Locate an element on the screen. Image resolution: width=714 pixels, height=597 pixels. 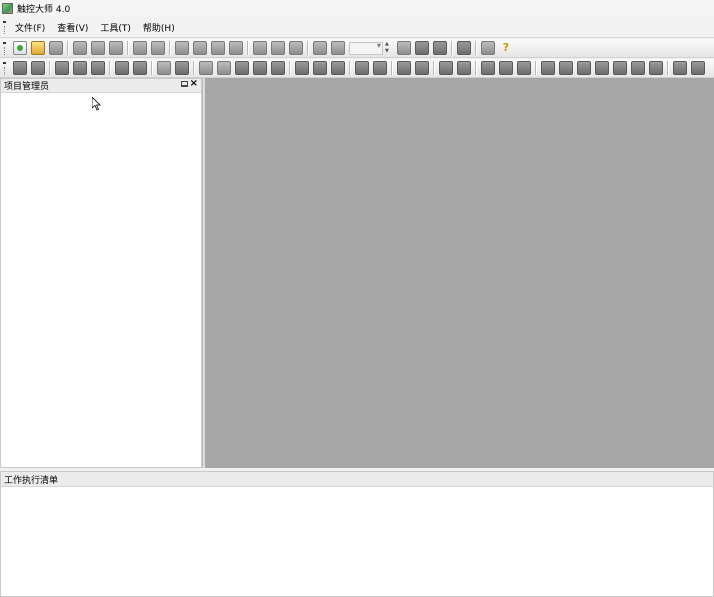
copy-icon is located at coordinates (98, 48).